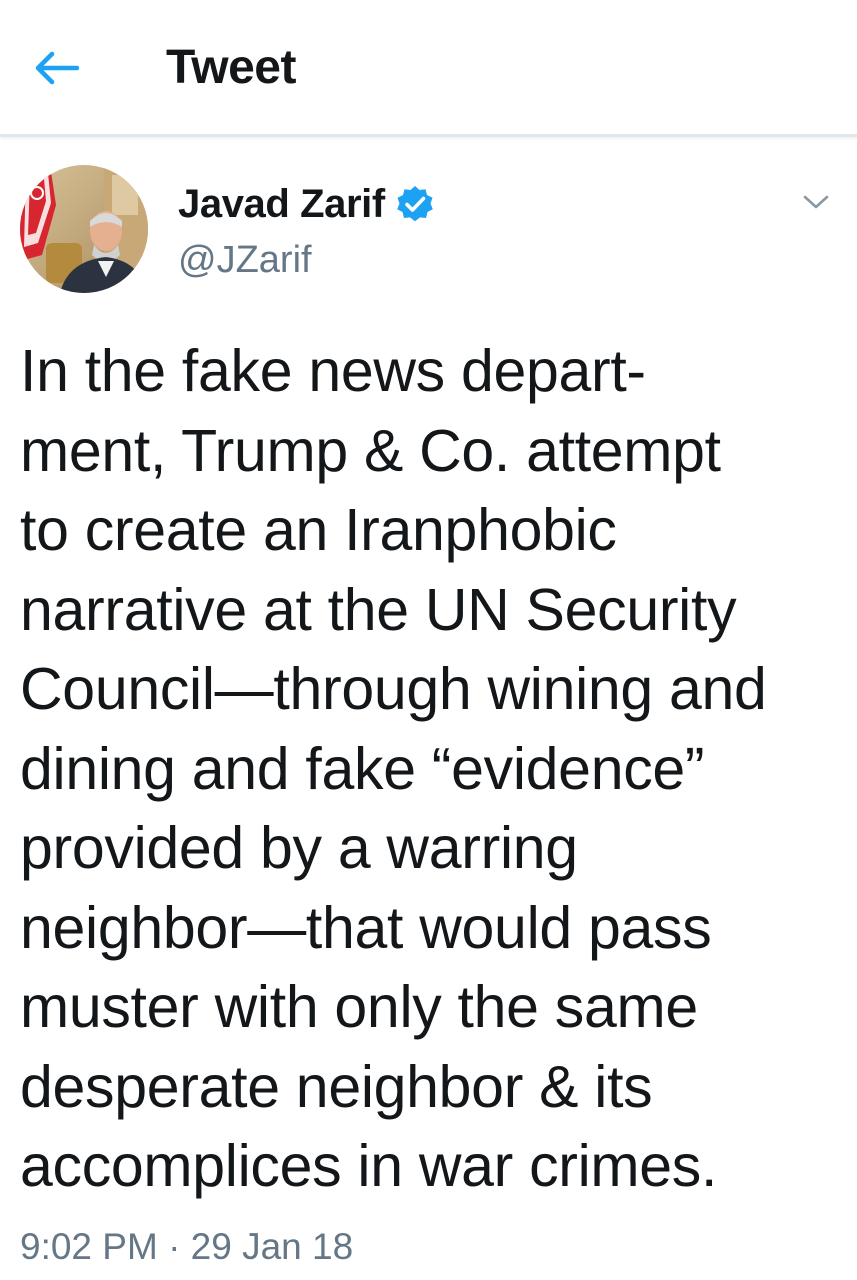 The width and height of the screenshot is (857, 1280). What do you see at coordinates (366, 927) in the screenshot?
I see `tweet-text-line: neighbor—that would pass` at bounding box center [366, 927].